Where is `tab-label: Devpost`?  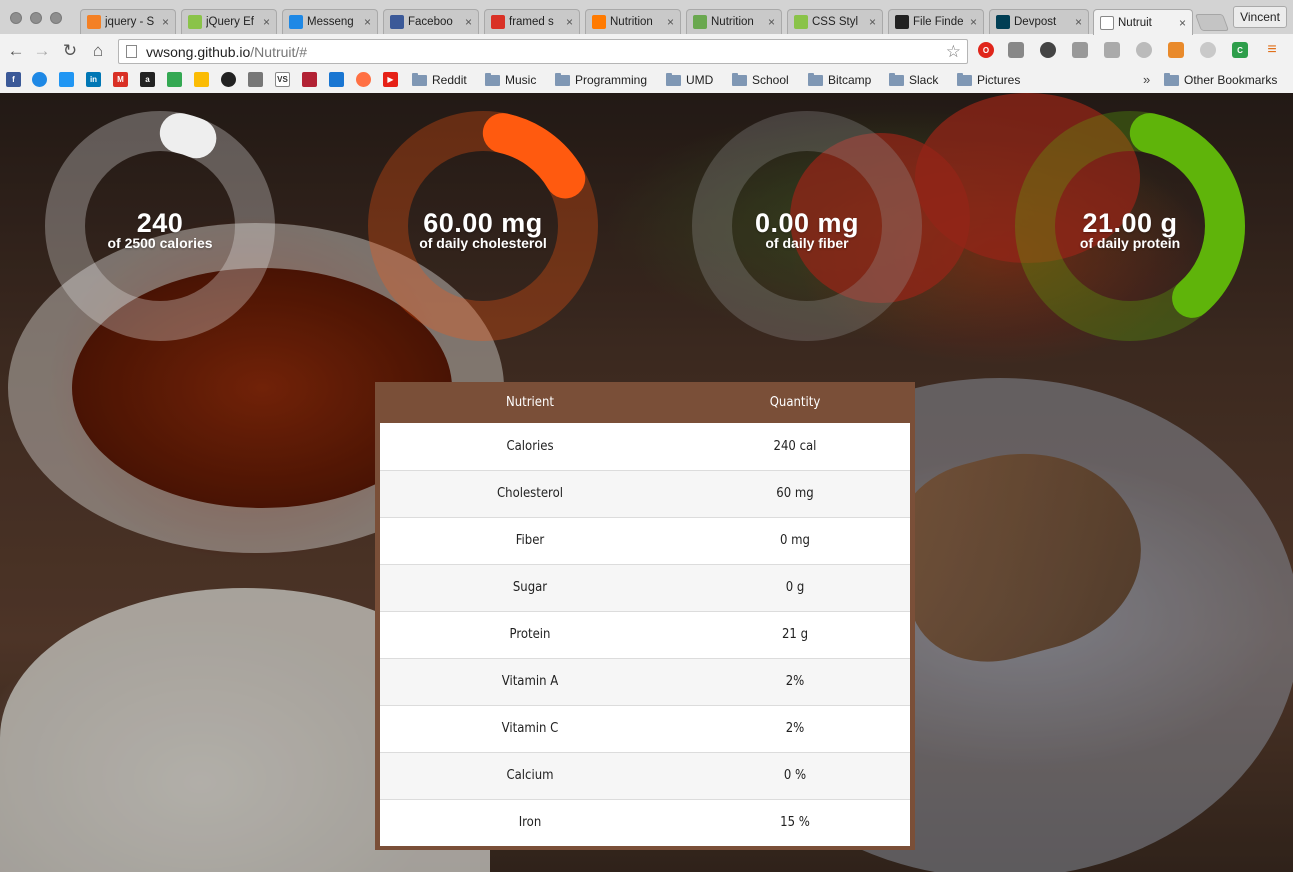
tab-label: Devpost is located at coordinates (1035, 22).